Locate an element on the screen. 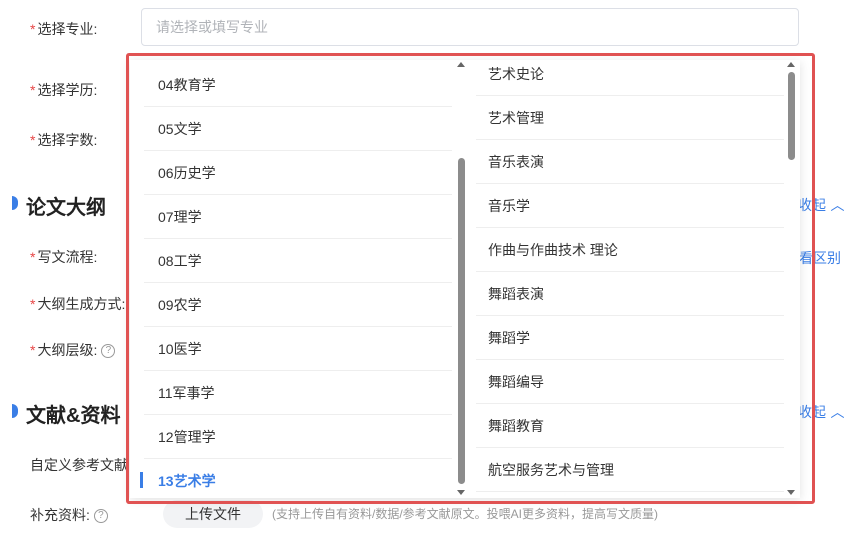  subject-option: 艺术史论 is located at coordinates (630, 78).